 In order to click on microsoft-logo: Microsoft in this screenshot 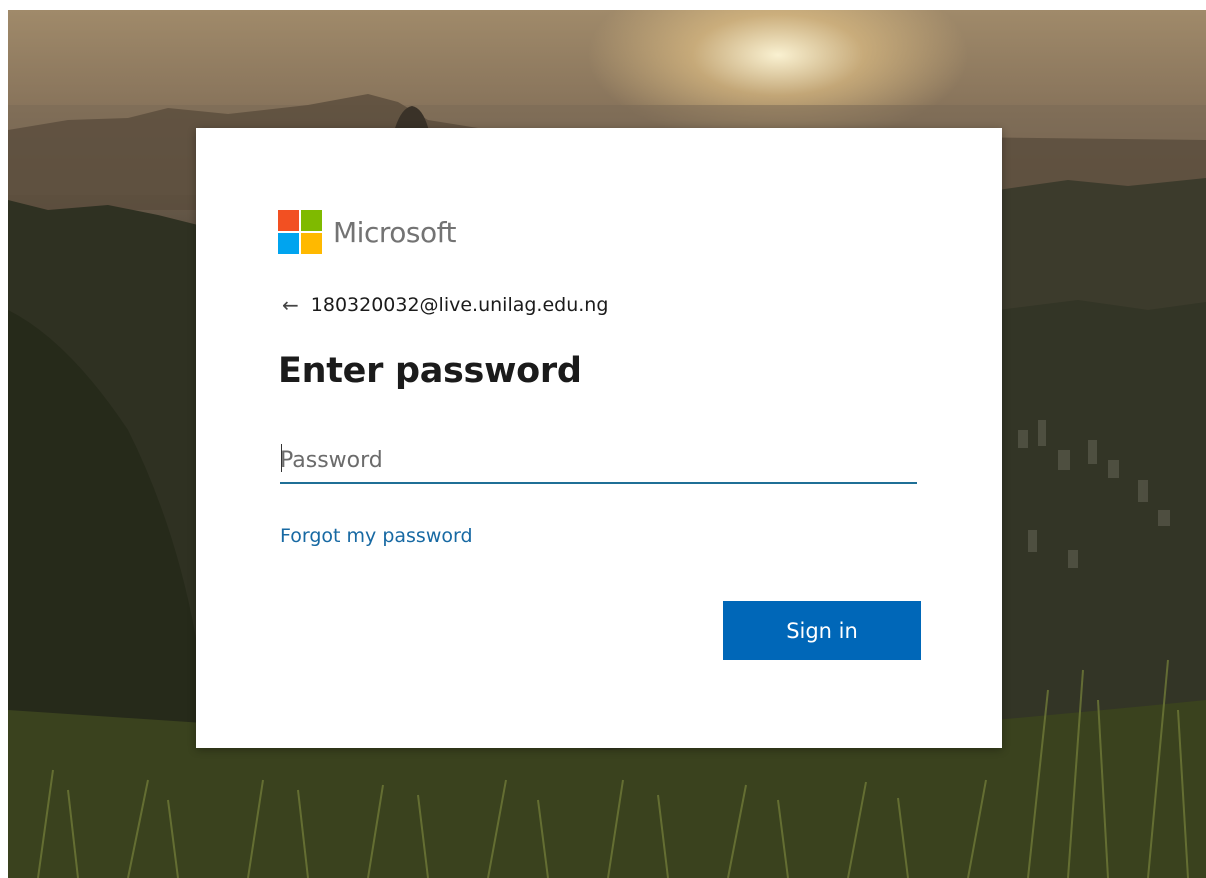, I will do `click(367, 232)`.